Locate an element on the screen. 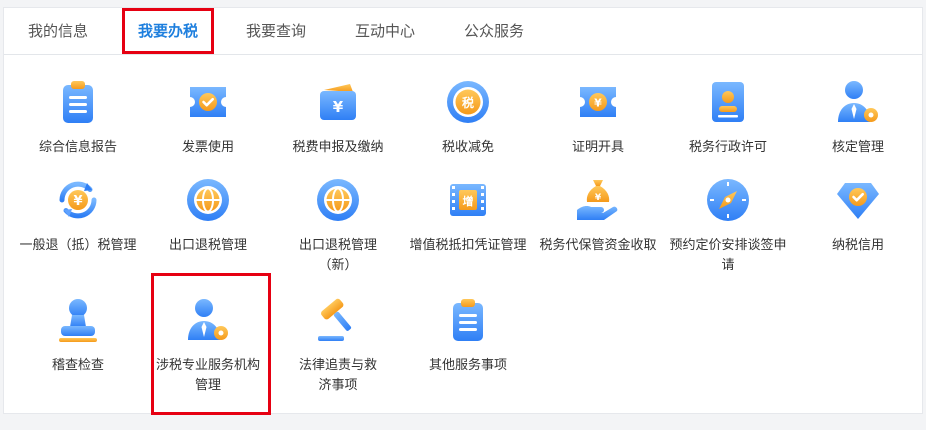  money-bag-hand-icon: ¥ is located at coordinates (597, 200).